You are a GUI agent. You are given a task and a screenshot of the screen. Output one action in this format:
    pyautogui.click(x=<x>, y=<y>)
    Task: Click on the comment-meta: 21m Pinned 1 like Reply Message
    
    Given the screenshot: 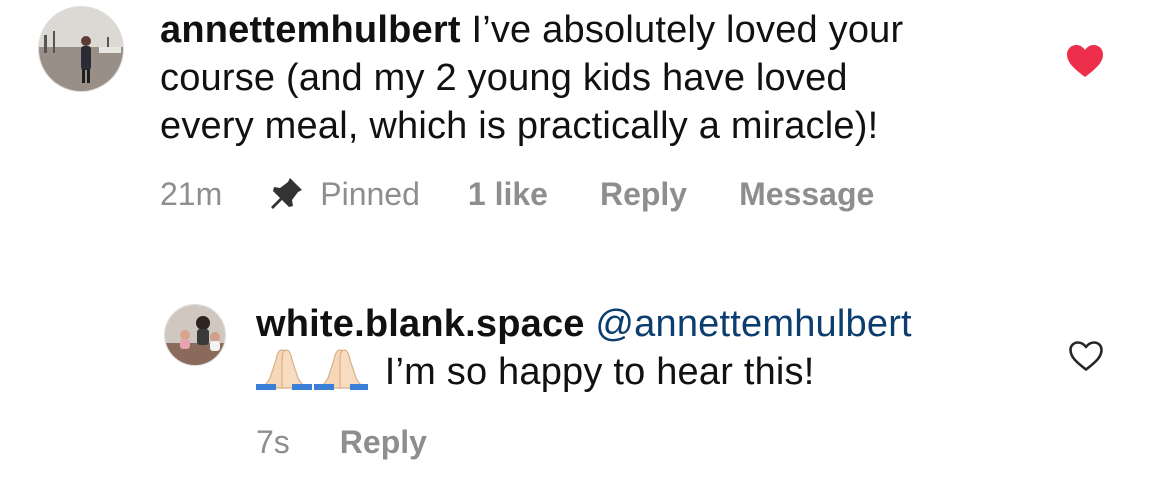 What is the action you would take?
    pyautogui.click(x=517, y=194)
    